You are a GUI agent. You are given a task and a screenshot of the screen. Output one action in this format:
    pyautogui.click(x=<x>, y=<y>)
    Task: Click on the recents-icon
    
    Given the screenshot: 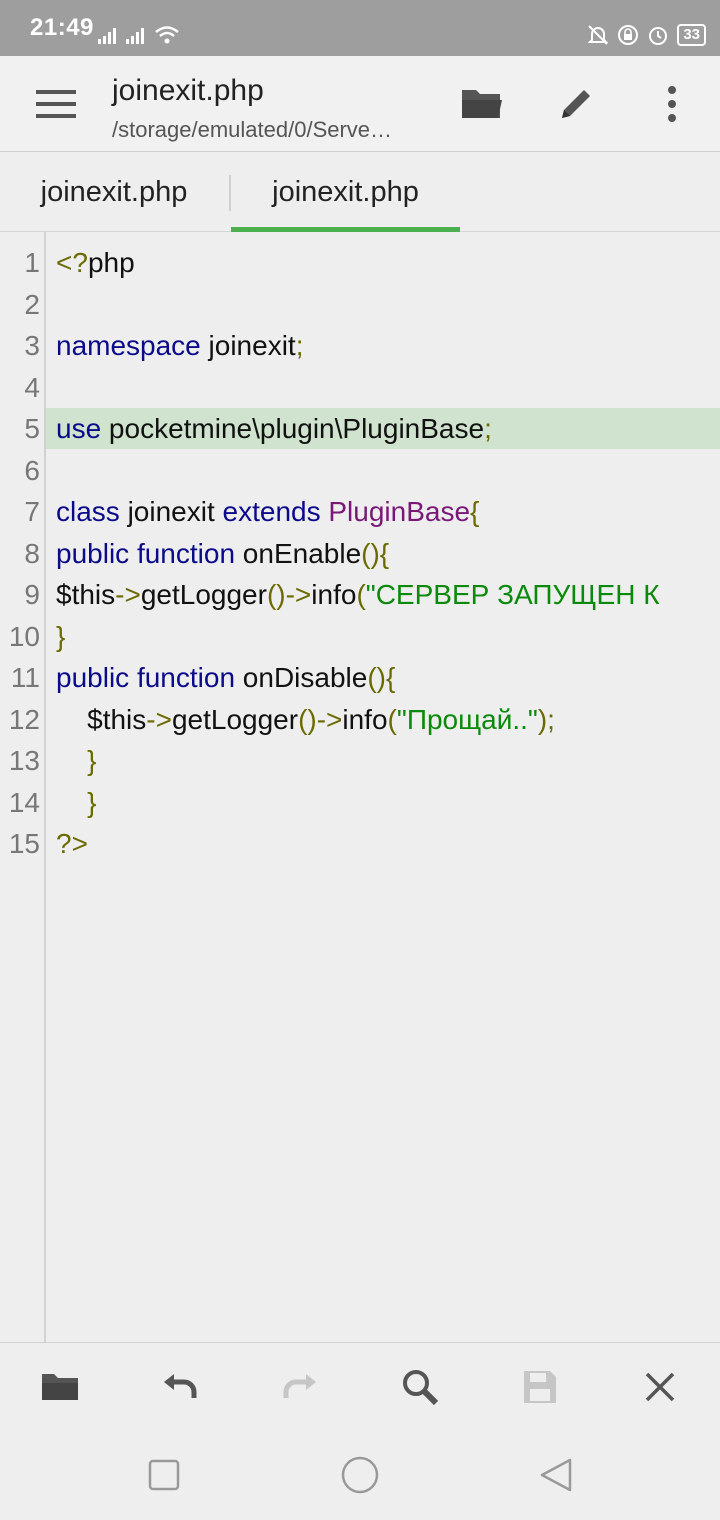 What is the action you would take?
    pyautogui.click(x=164, y=1475)
    